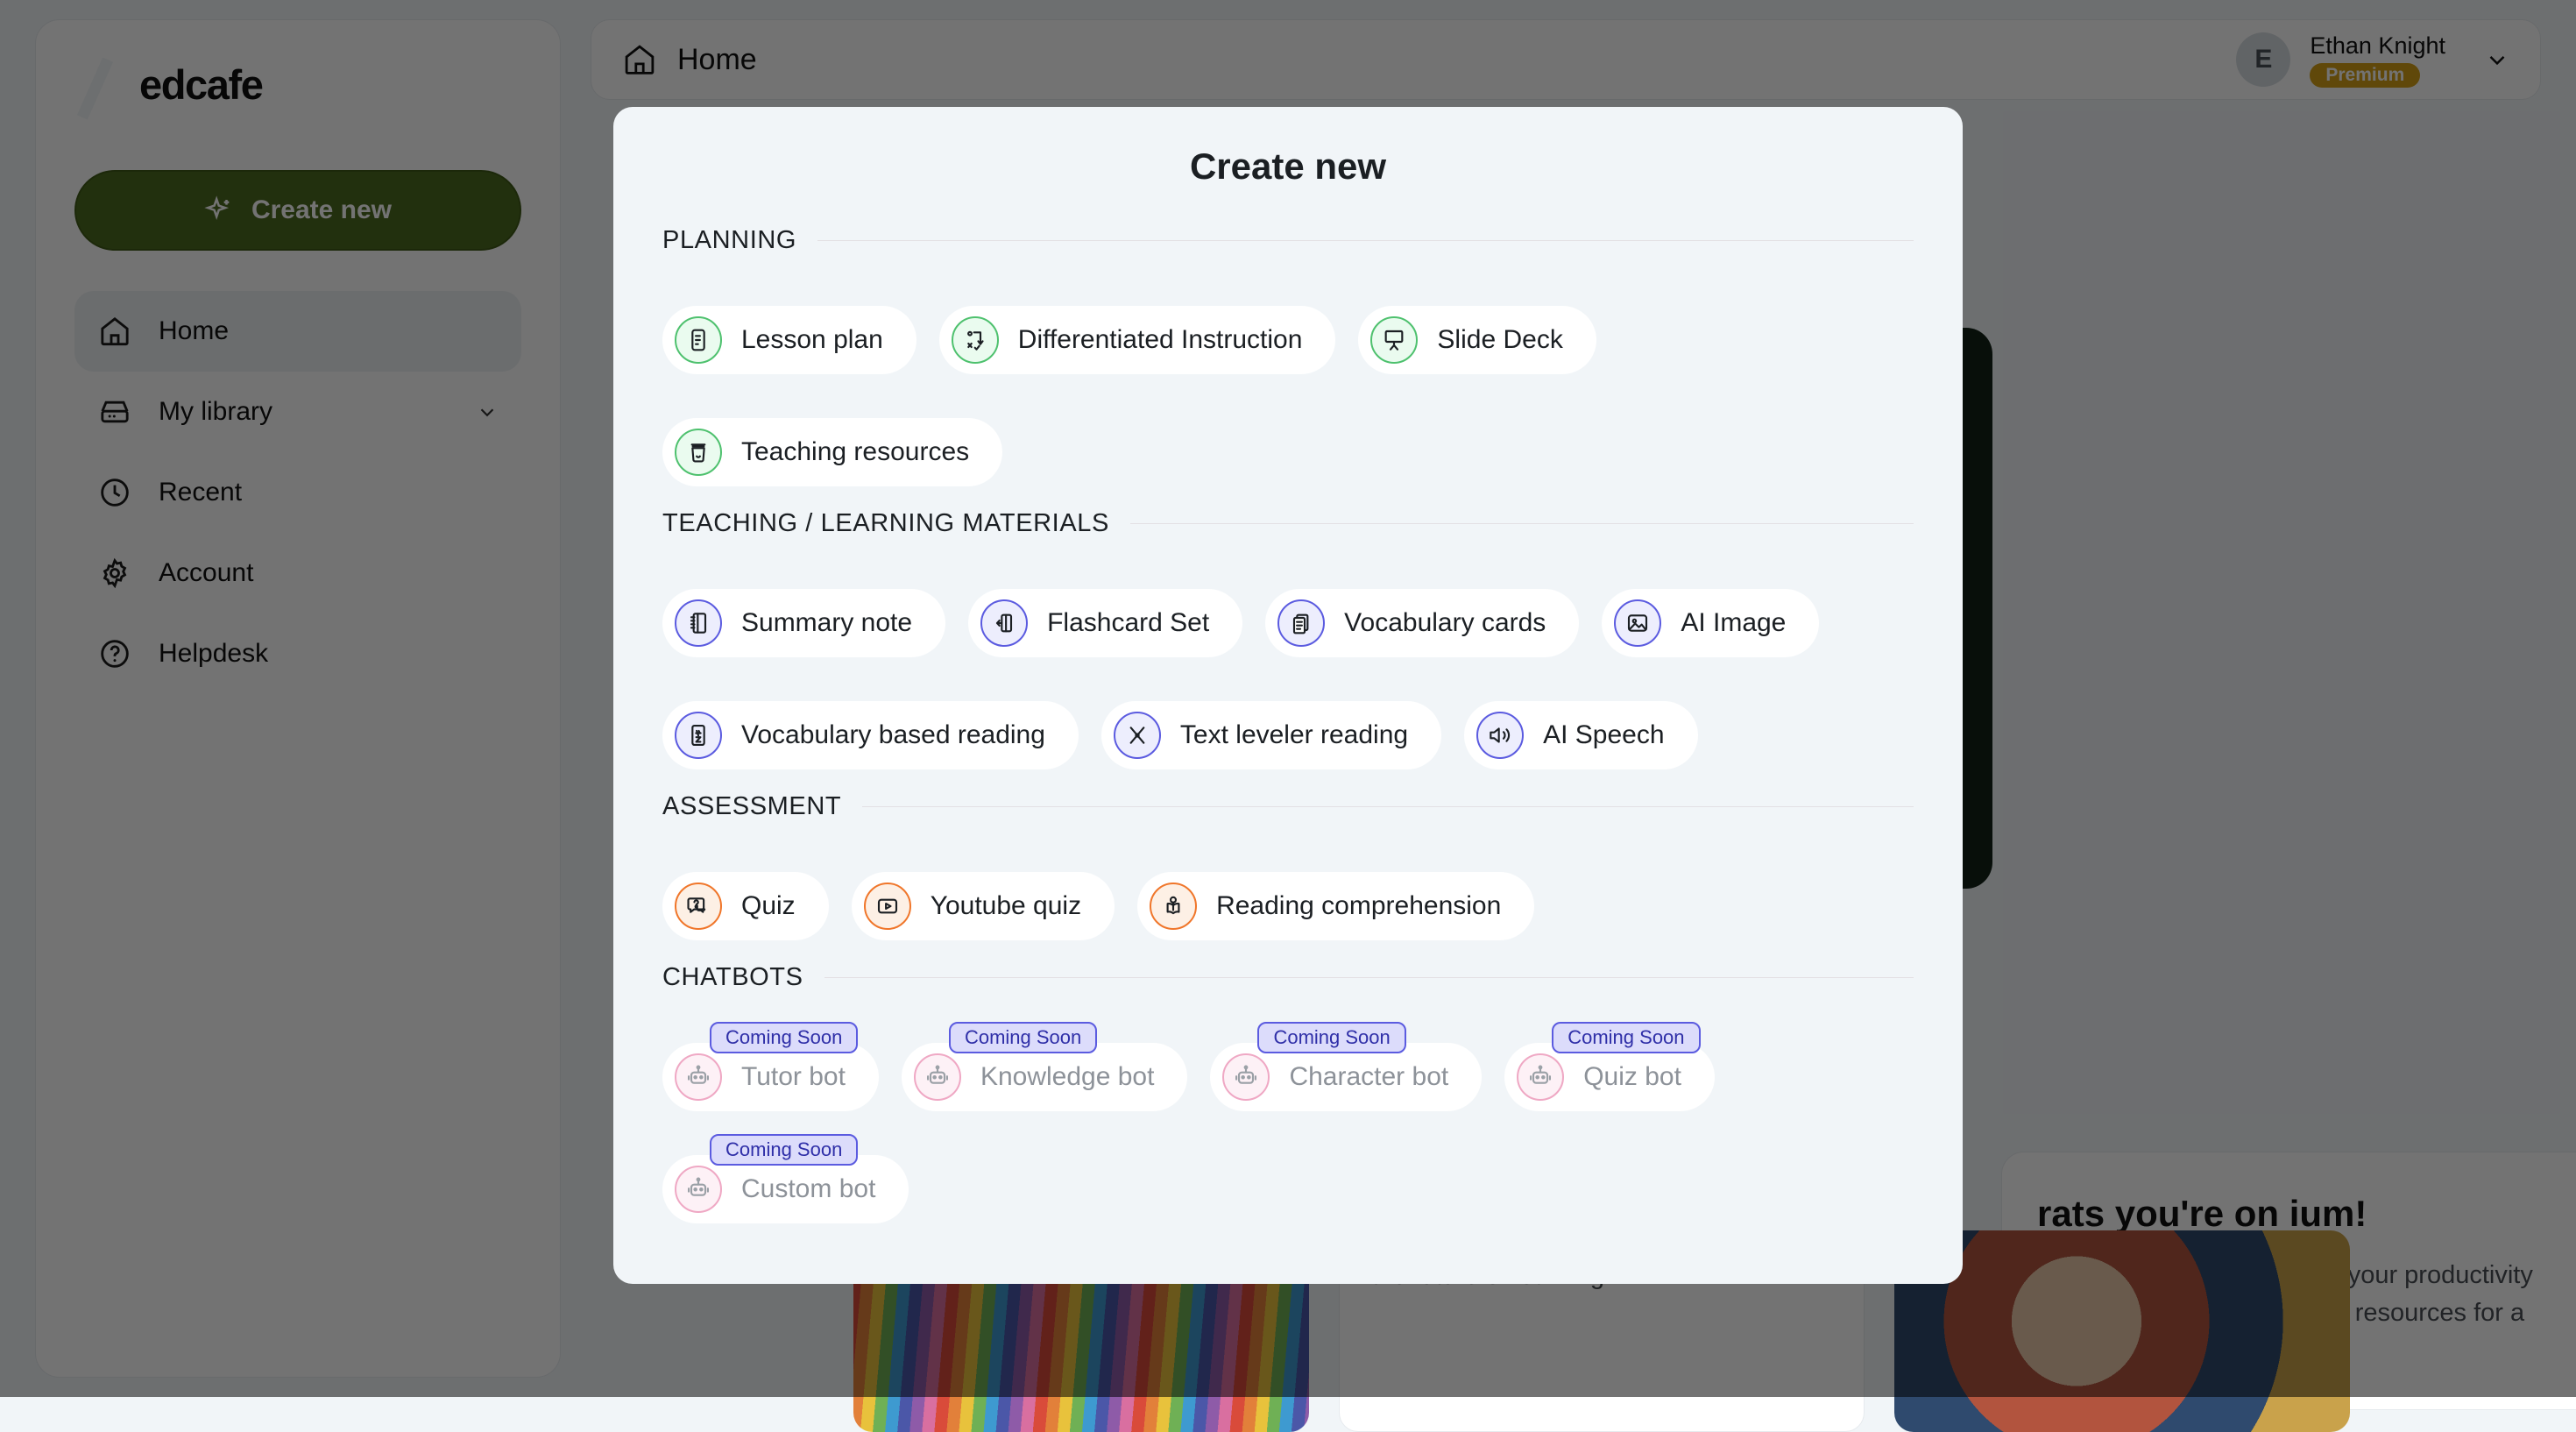  Describe the element at coordinates (983, 906) in the screenshot. I see `create-option-youtube-quiz: Youtube quiz` at that location.